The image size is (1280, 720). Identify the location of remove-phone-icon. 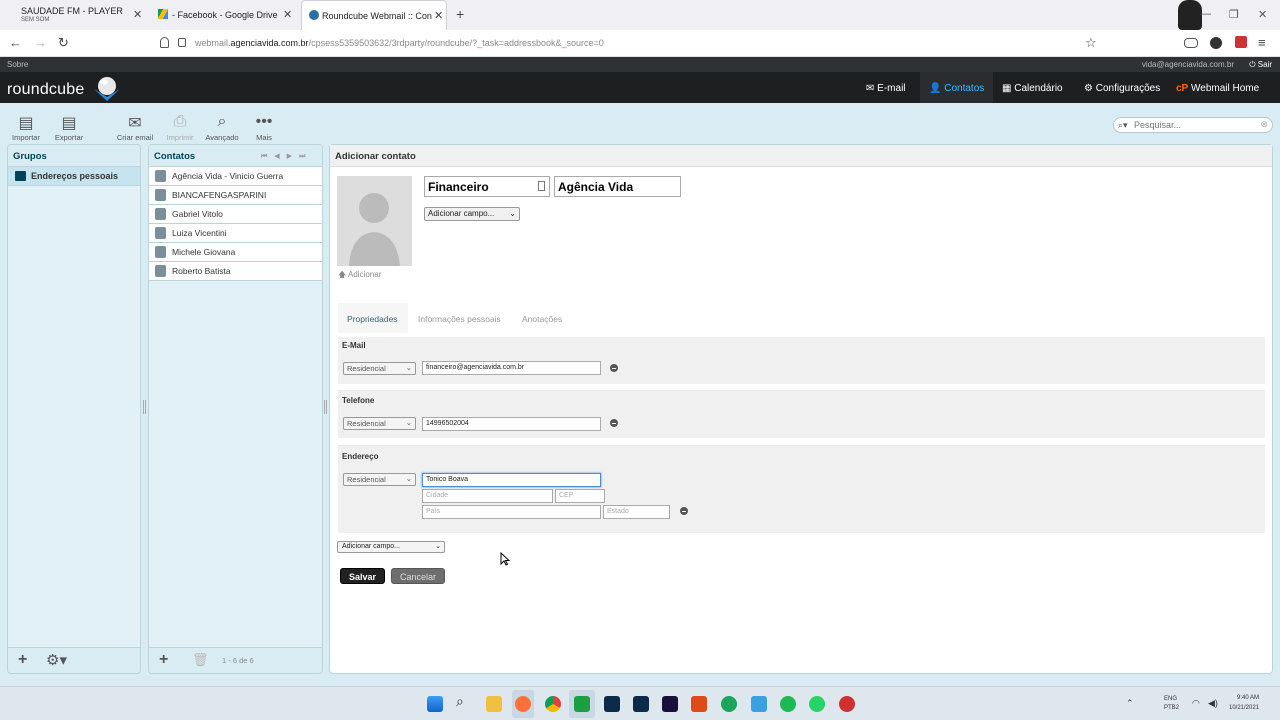
(614, 423).